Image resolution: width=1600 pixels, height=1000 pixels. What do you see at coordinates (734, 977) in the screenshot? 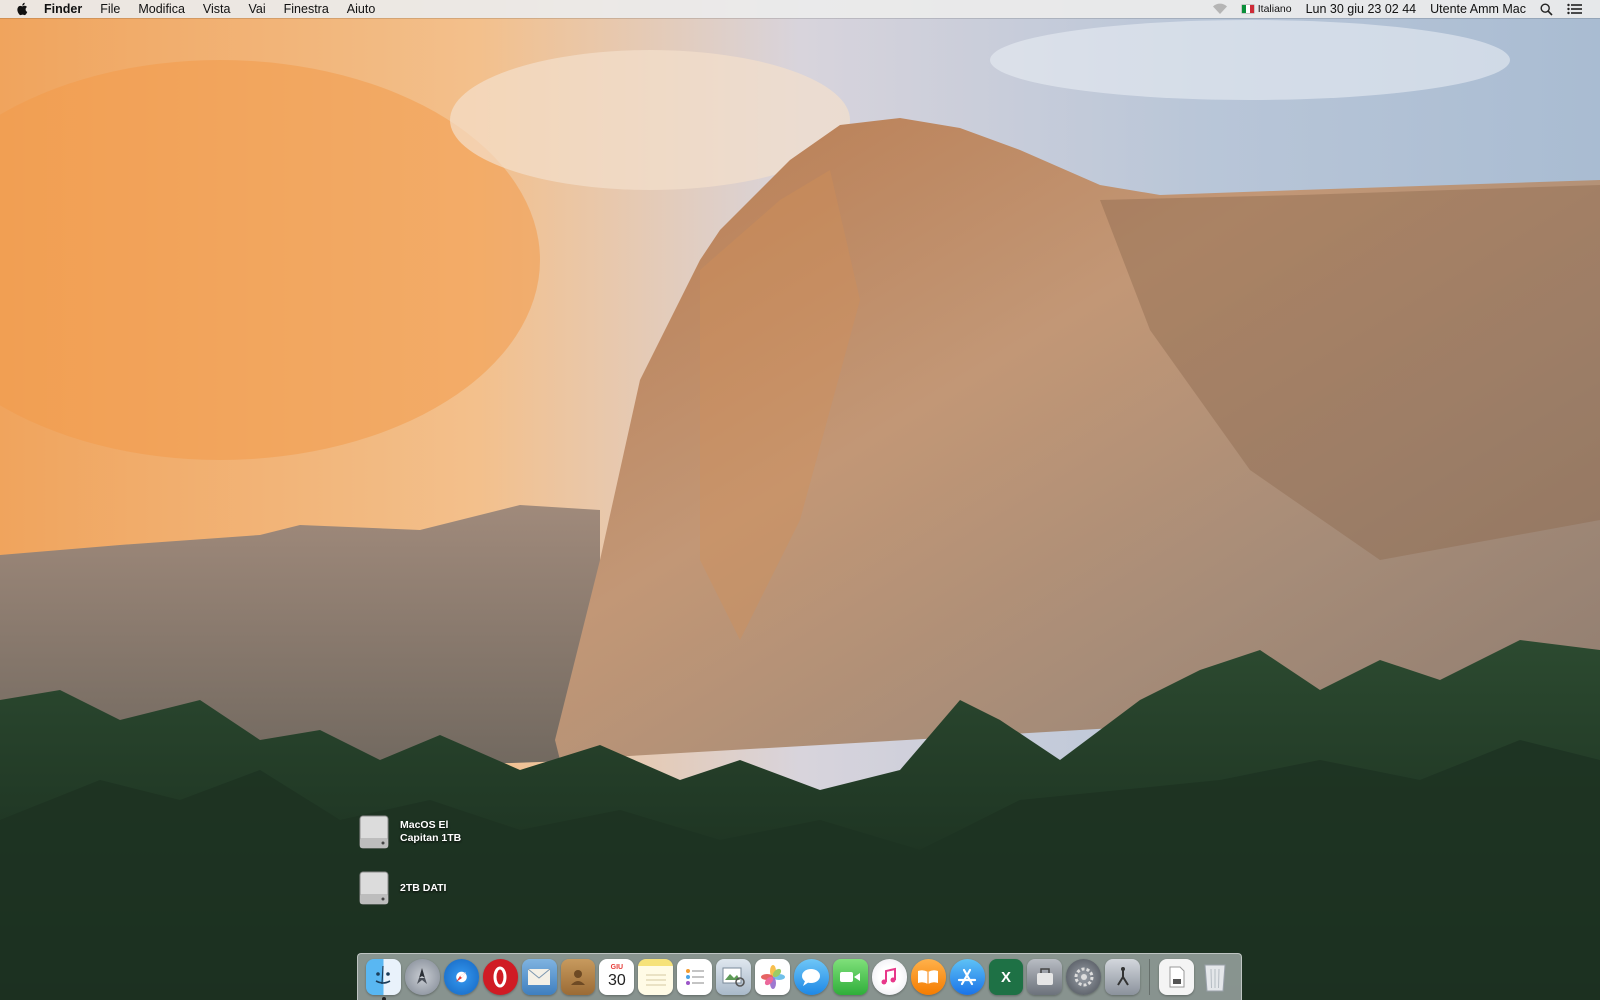
I see `preview-icon` at bounding box center [734, 977].